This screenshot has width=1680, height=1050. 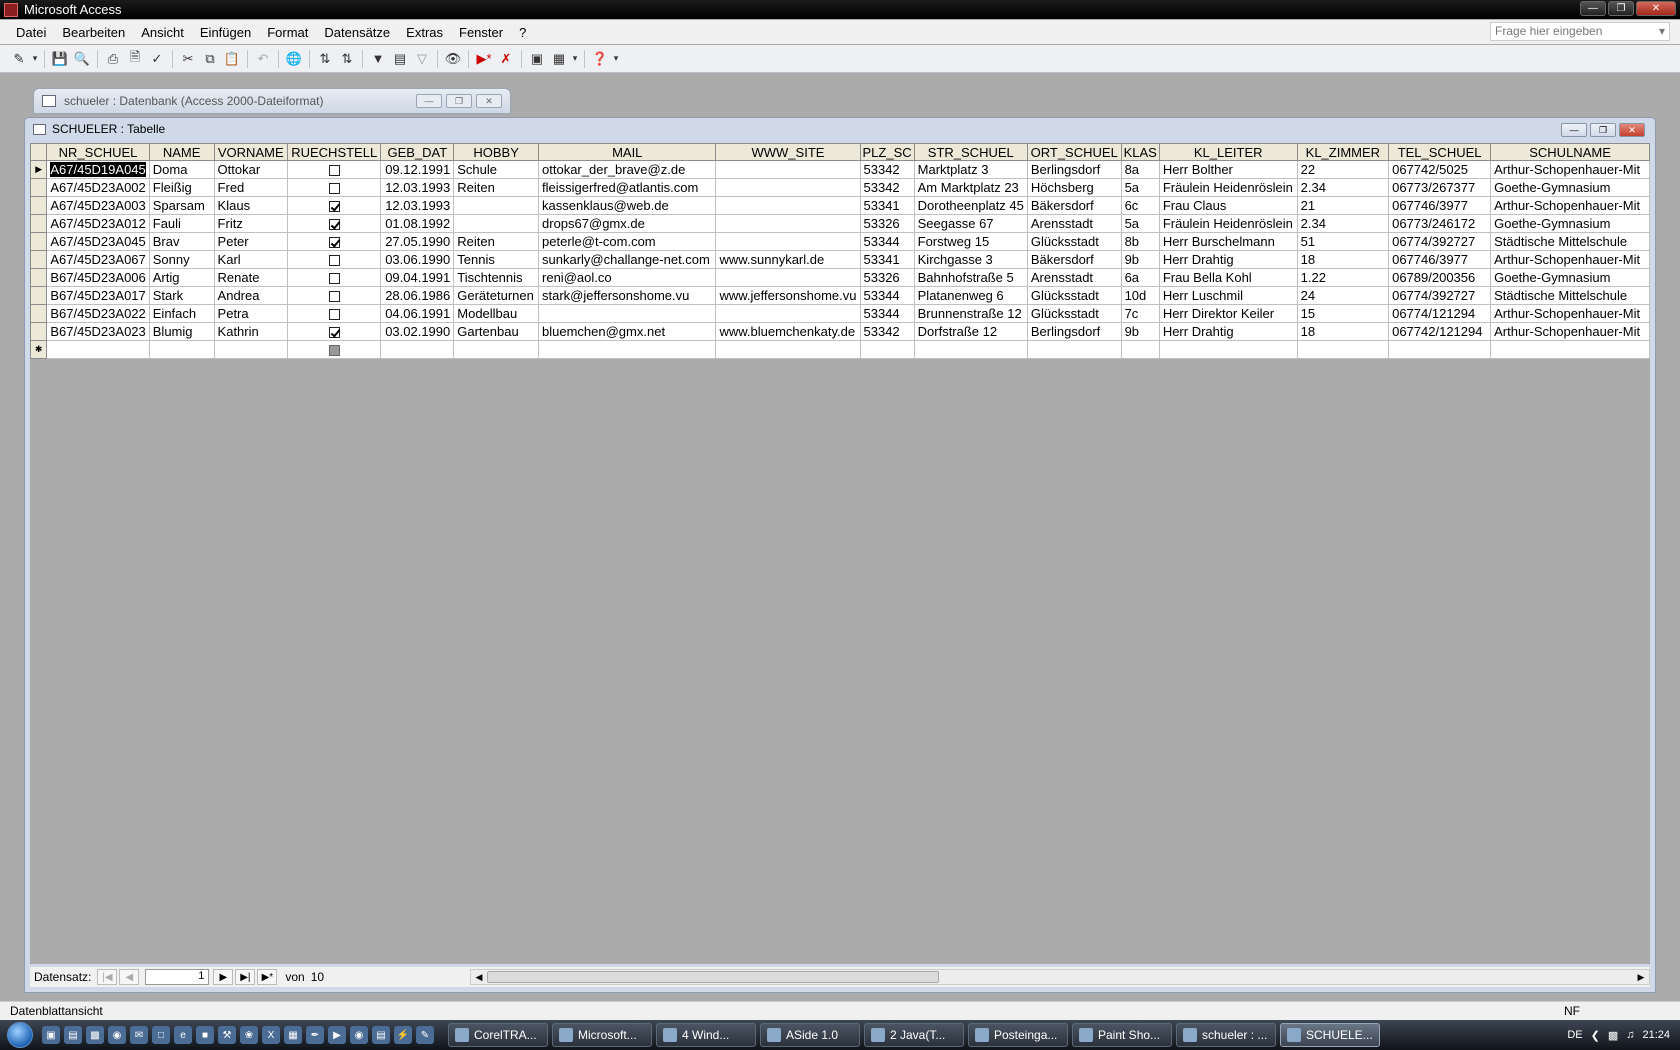 What do you see at coordinates (250, 152) in the screenshot?
I see `column-header: VORNAME` at bounding box center [250, 152].